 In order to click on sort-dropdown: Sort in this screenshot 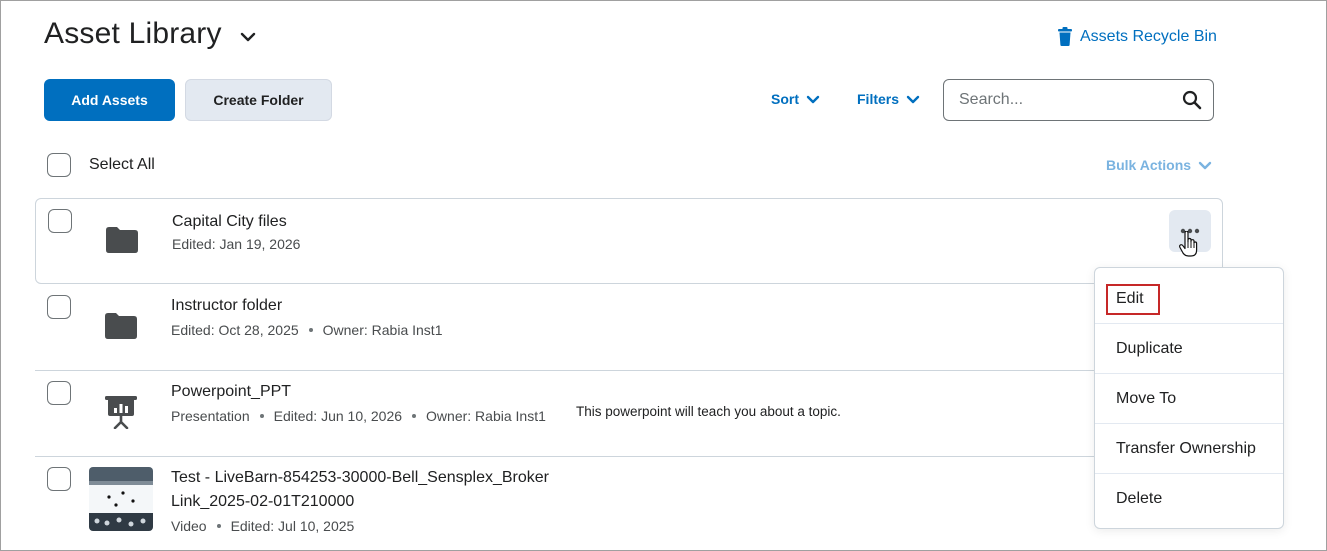, I will do `click(795, 99)`.